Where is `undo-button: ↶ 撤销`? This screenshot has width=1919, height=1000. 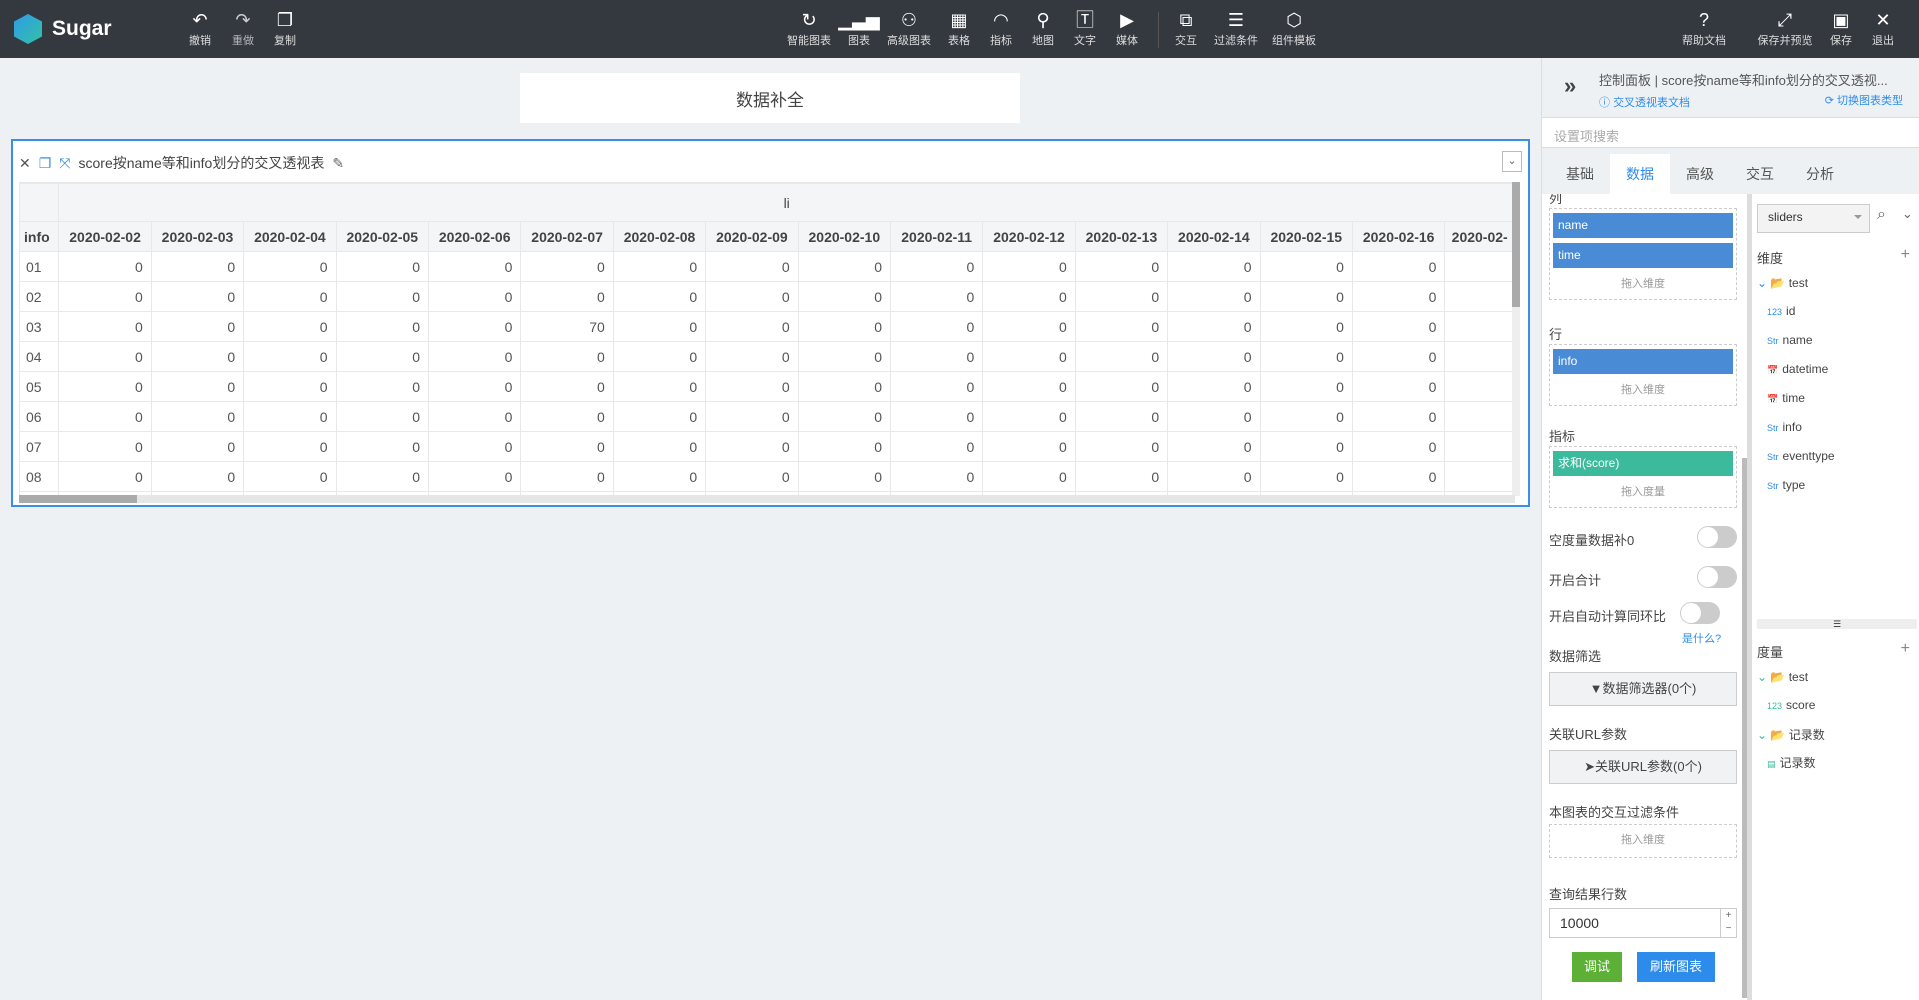
undo-button: ↶ 撤销 is located at coordinates (200, 29).